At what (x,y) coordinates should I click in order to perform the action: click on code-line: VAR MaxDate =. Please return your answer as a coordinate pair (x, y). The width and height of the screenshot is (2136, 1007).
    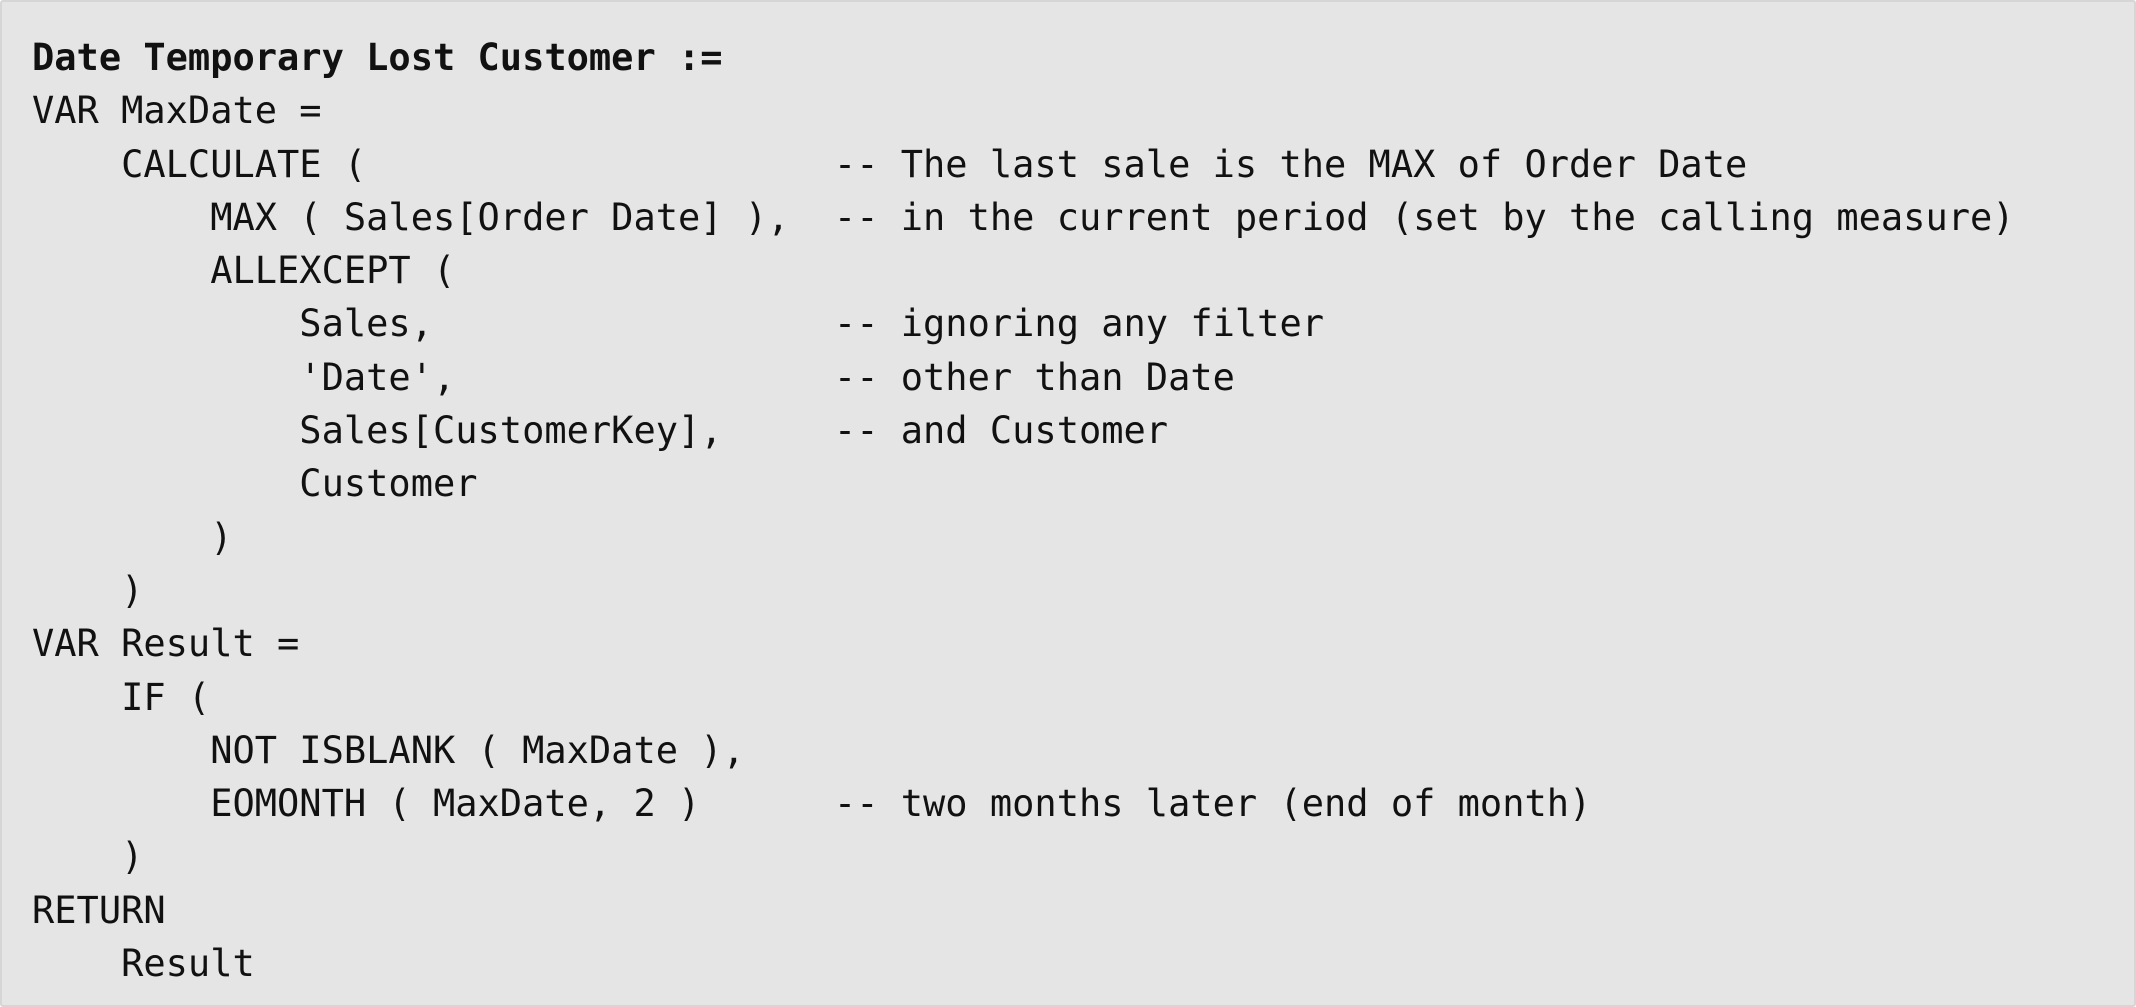
    Looking at the image, I should click on (177, 111).